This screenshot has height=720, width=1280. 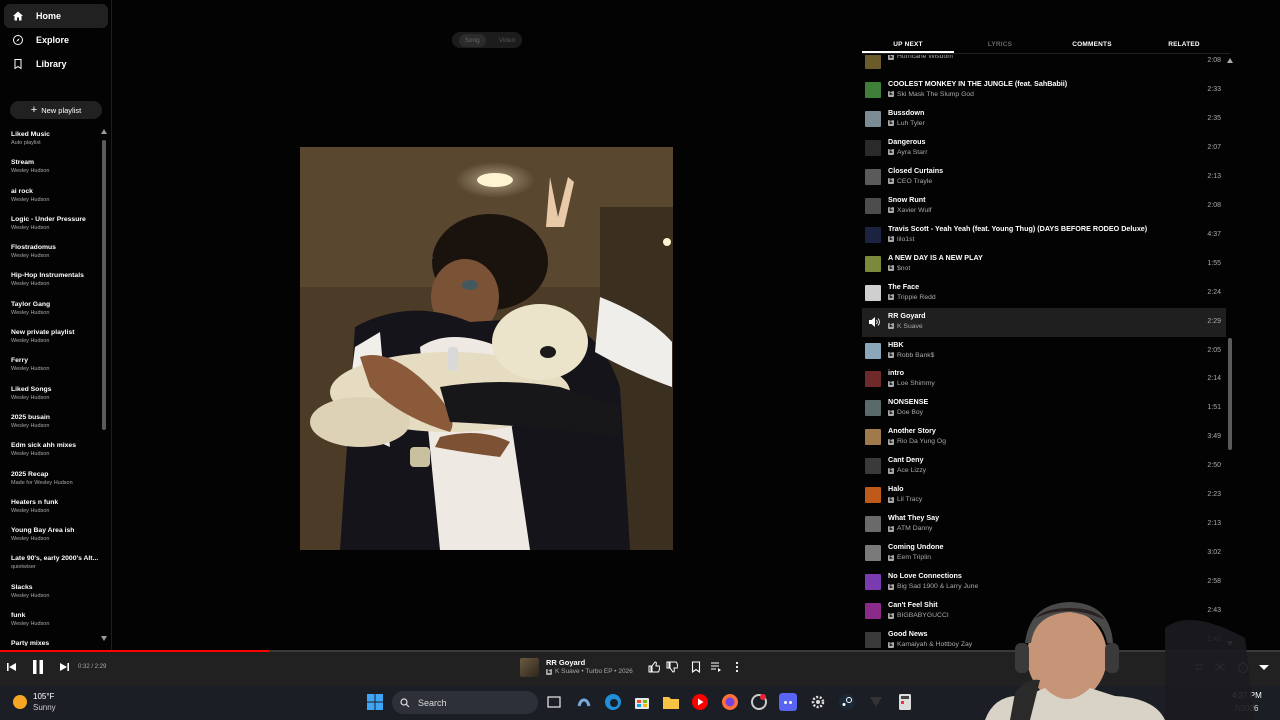 I want to click on song-toggle-option: Song, so click(x=472, y=40).